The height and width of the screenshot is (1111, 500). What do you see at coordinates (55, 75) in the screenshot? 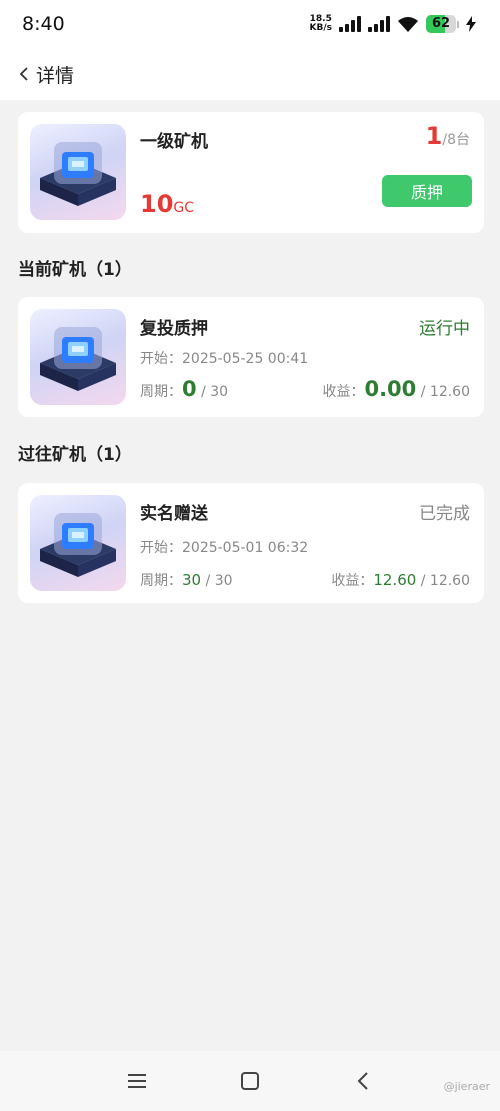
I see `page-title: 详情` at bounding box center [55, 75].